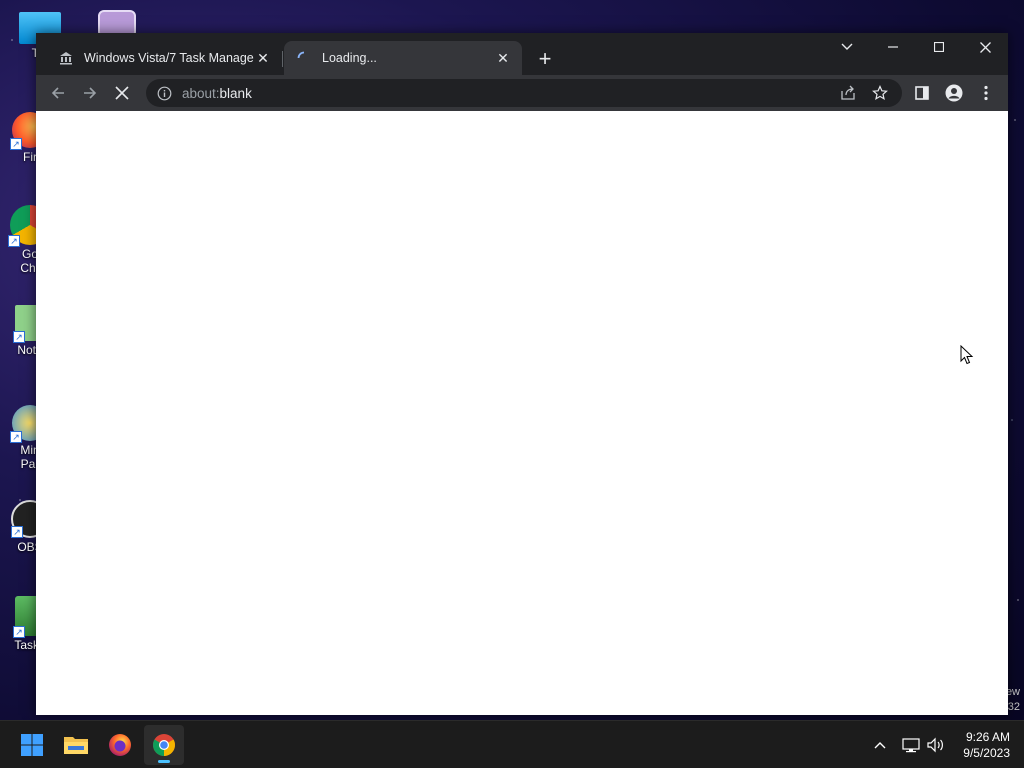 The width and height of the screenshot is (1024, 768). I want to click on chrome-icon, so click(164, 745).